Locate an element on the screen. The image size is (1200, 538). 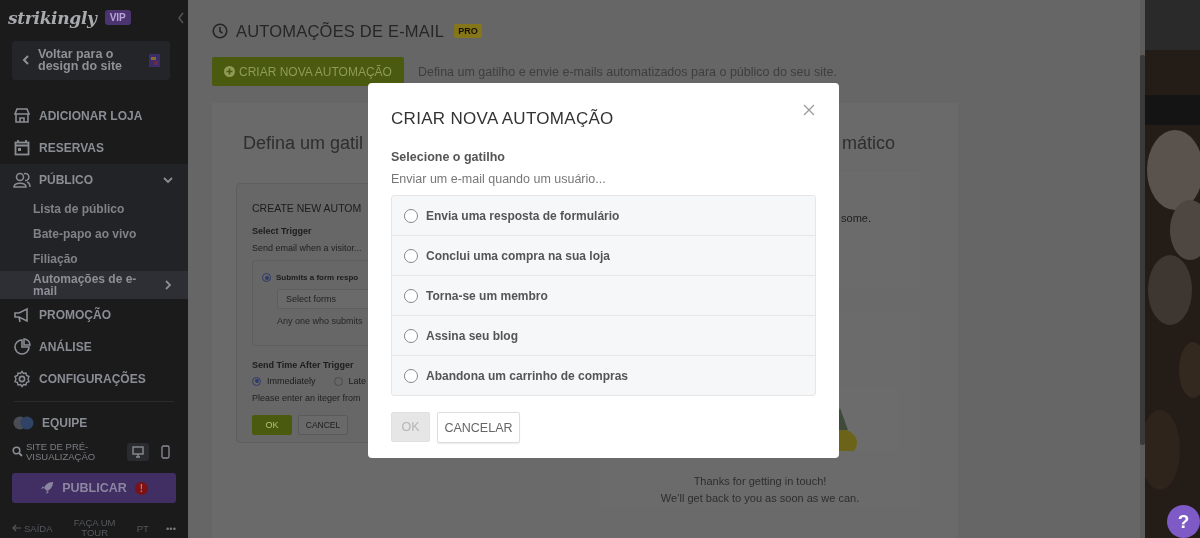
section-heading: Defina um gatil is located at coordinates (303, 143).